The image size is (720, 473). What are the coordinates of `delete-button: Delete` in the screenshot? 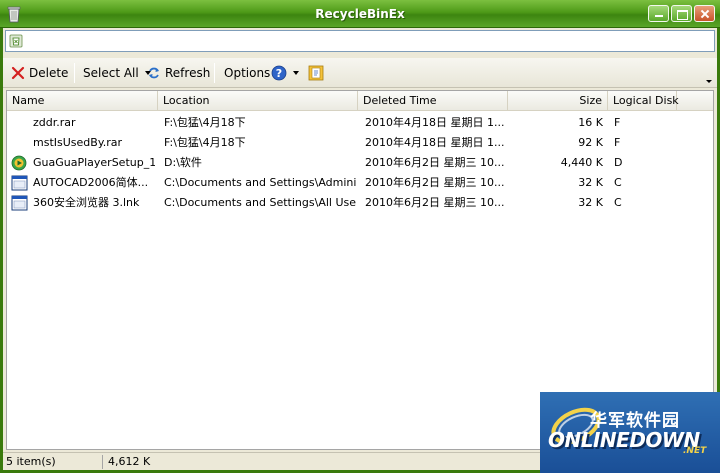 It's located at (39, 73).